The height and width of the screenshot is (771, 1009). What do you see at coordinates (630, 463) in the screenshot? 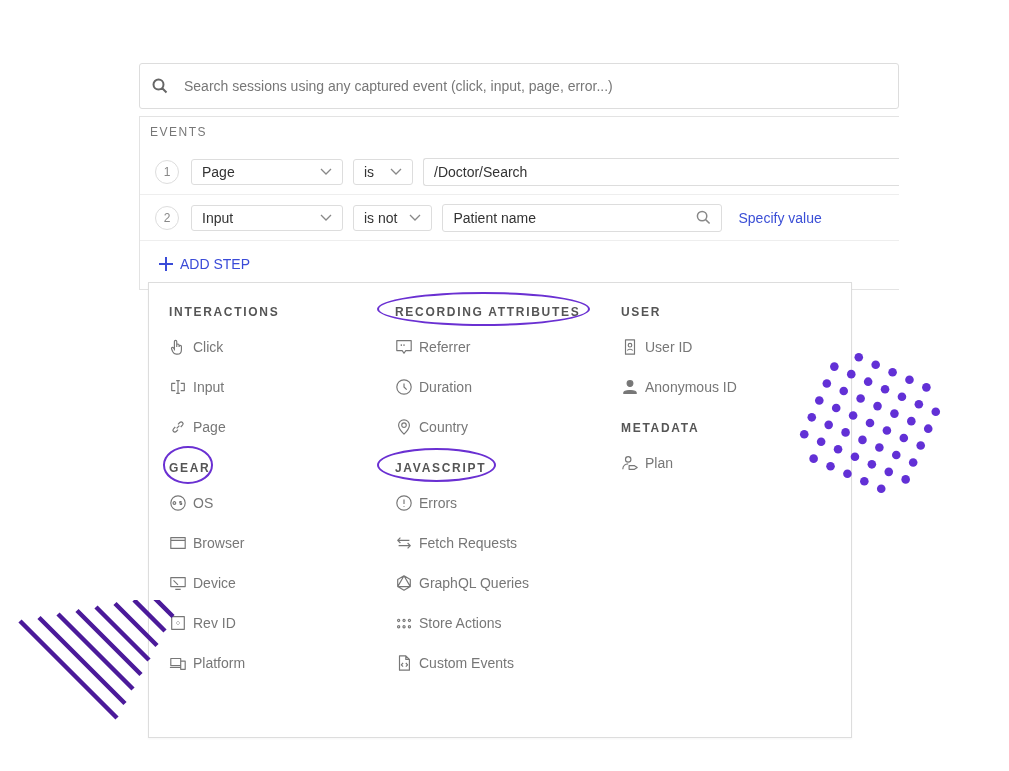
I see `user-tag-icon` at bounding box center [630, 463].